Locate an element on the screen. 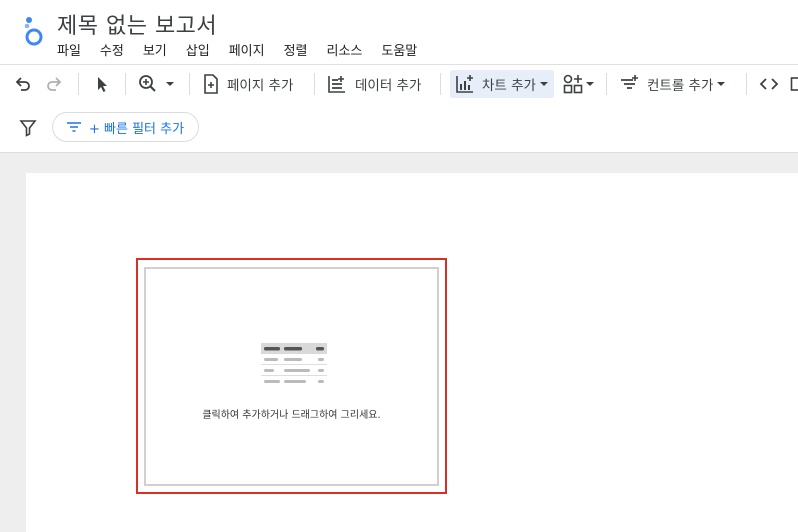  filter-button is located at coordinates (28, 130).